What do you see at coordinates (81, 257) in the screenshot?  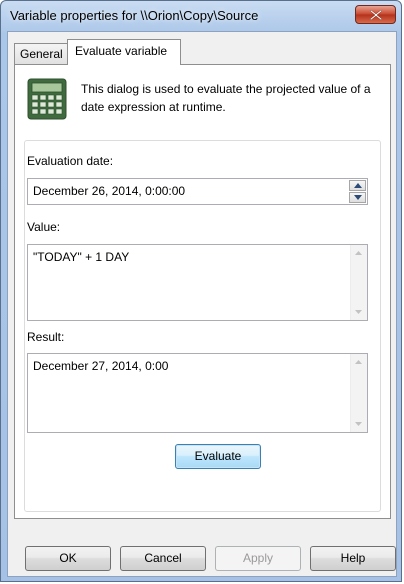 I see `value-text: "TODAY" + 1 DAY` at bounding box center [81, 257].